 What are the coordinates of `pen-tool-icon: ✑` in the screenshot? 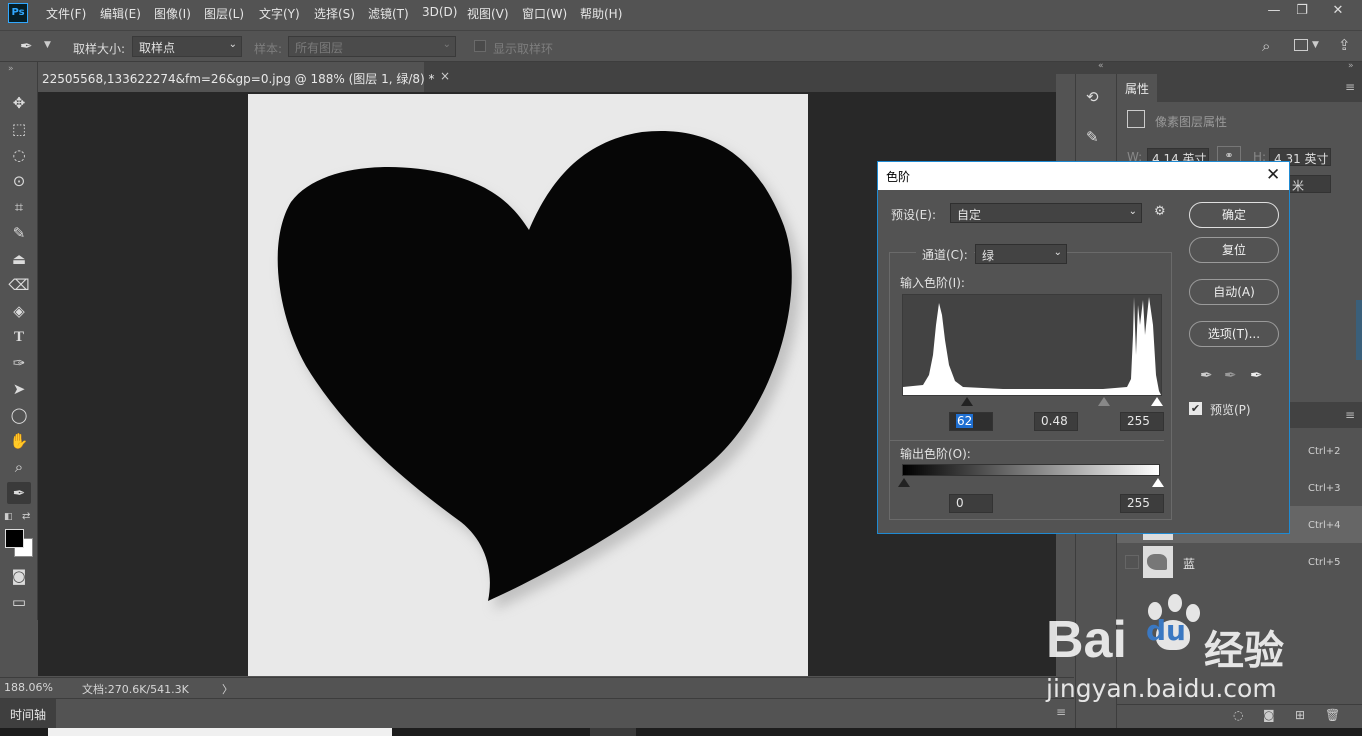 It's located at (19, 363).